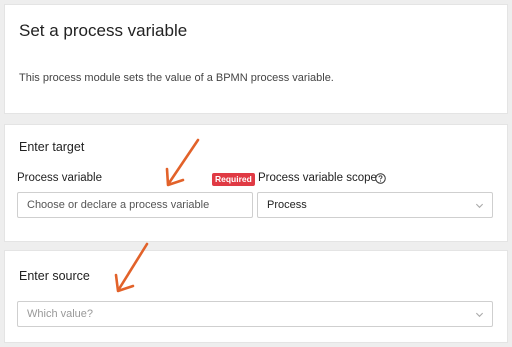 The image size is (512, 347). Describe the element at coordinates (6, 33) in the screenshot. I see `header-accent` at that location.